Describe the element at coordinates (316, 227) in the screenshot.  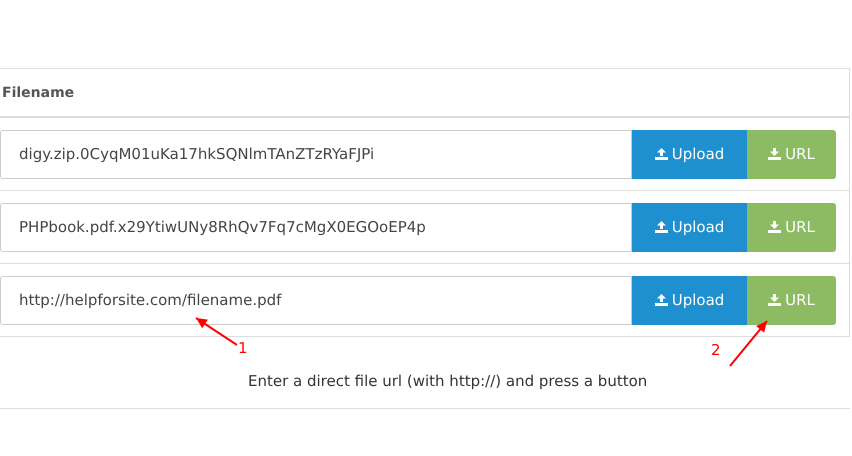
I see `filename-field: PHPbook.pdf.x29YtiwUNy8RhQv7Fq7cMgX0EGOoEP4p` at that location.